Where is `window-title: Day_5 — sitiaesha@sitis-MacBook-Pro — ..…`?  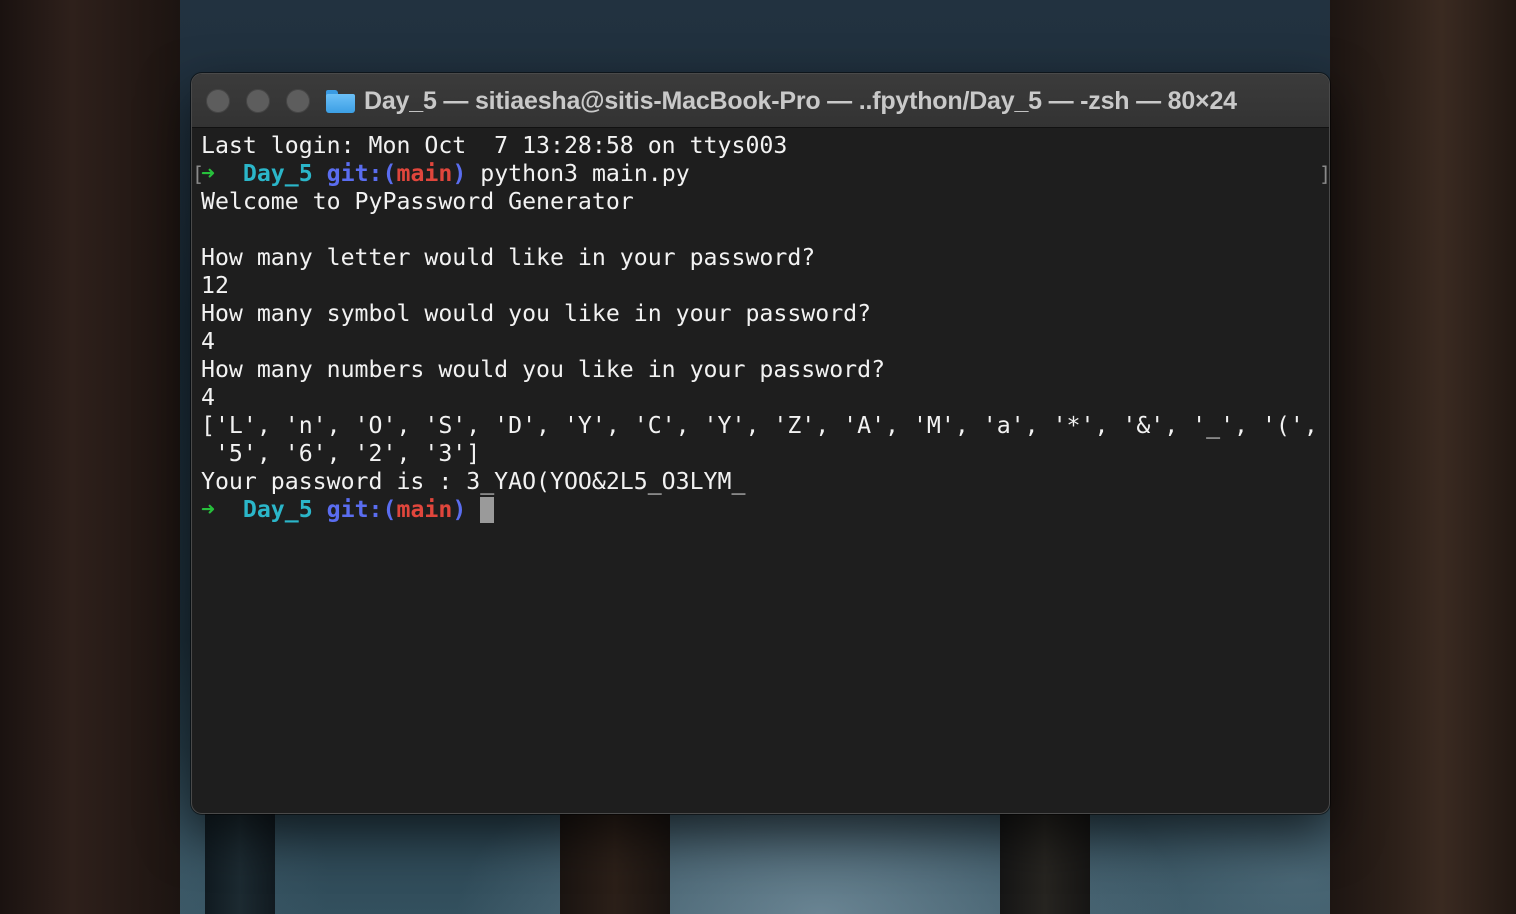 window-title: Day_5 — sitiaesha@sitis-MacBook-Pro — ..… is located at coordinates (800, 100).